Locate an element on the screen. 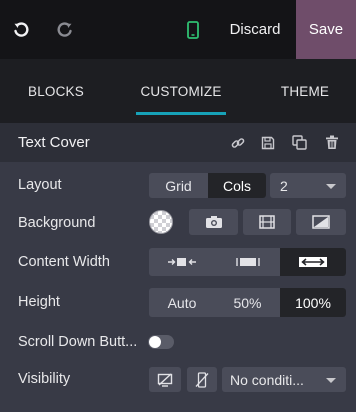  columns-select: 2 is located at coordinates (308, 185).